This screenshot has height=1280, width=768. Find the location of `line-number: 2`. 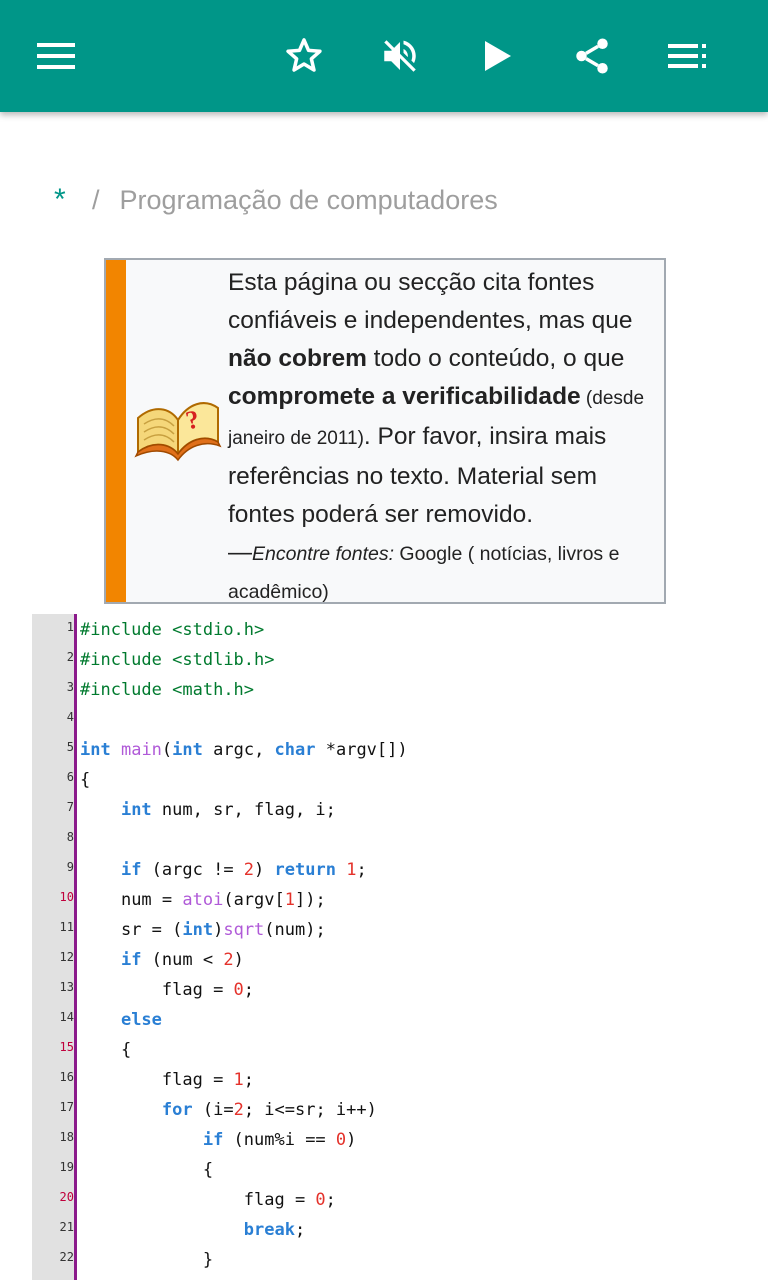

line-number: 2 is located at coordinates (70, 657).